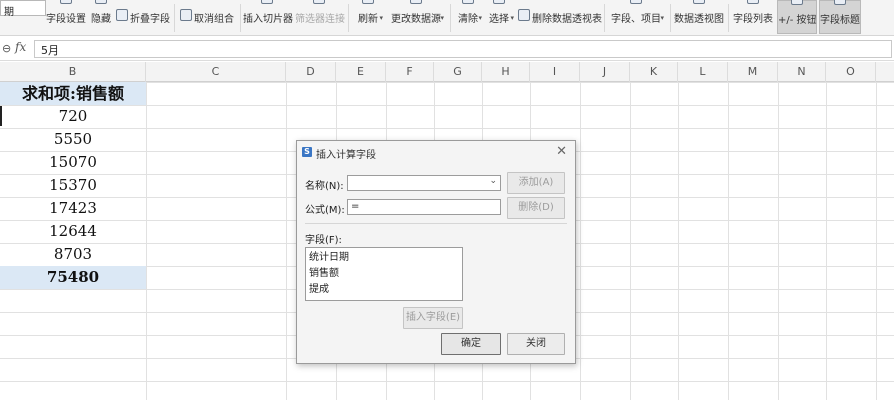 Image resolution: width=894 pixels, height=400 pixels. I want to click on column-header-k: K, so click(654, 72).